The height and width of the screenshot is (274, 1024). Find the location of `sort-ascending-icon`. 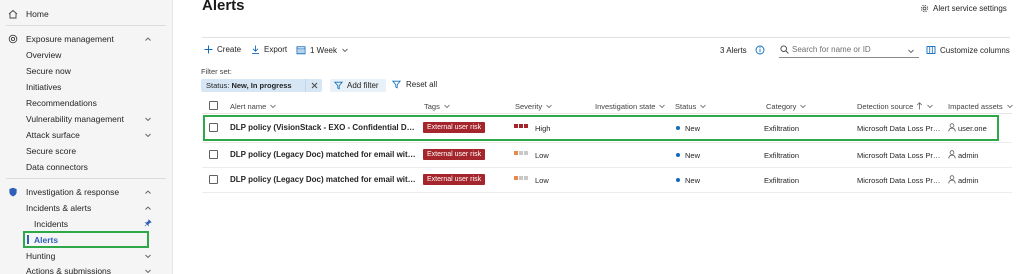

sort-ascending-icon is located at coordinates (920, 106).